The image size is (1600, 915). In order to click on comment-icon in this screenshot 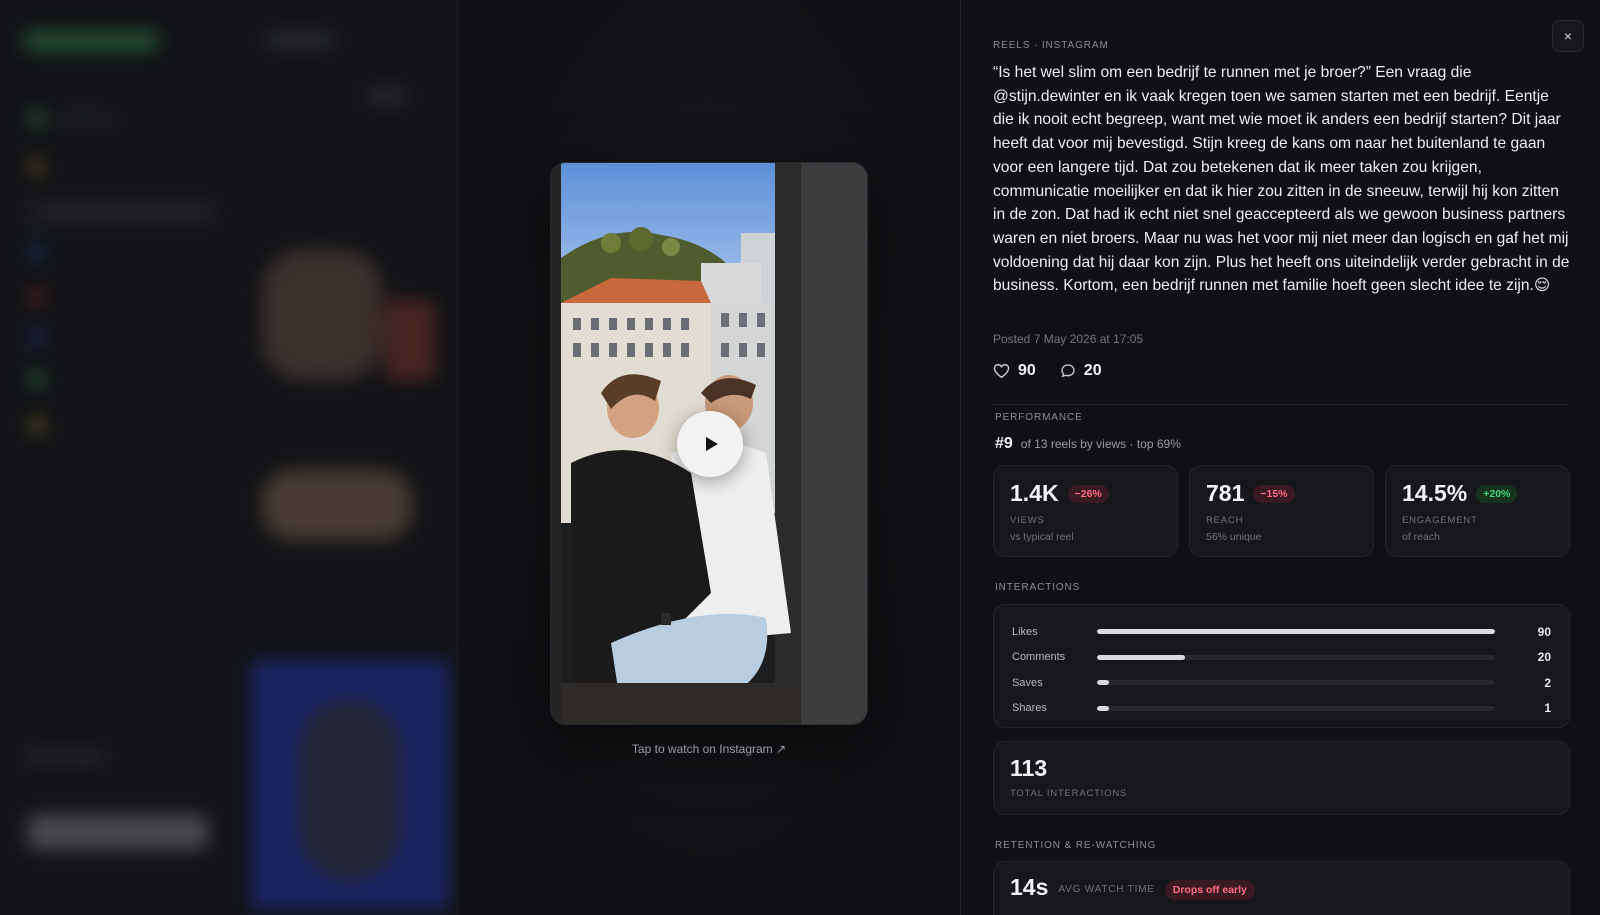, I will do `click(1068, 371)`.